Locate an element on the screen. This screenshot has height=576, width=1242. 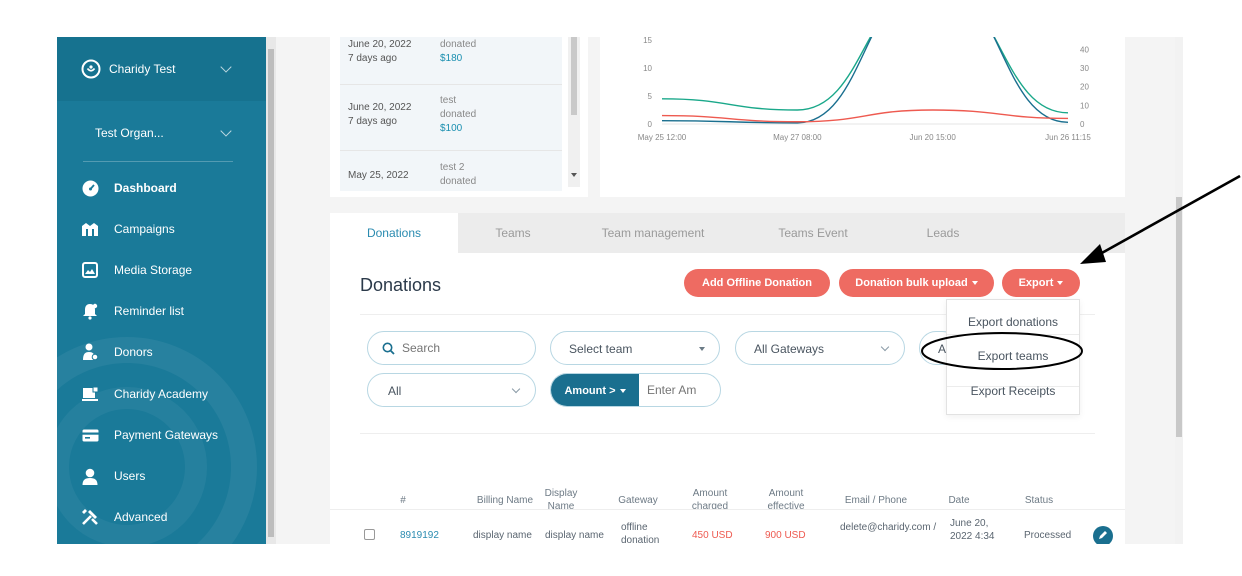
x-tick-label: Jun 20 15:00 is located at coordinates (933, 137).